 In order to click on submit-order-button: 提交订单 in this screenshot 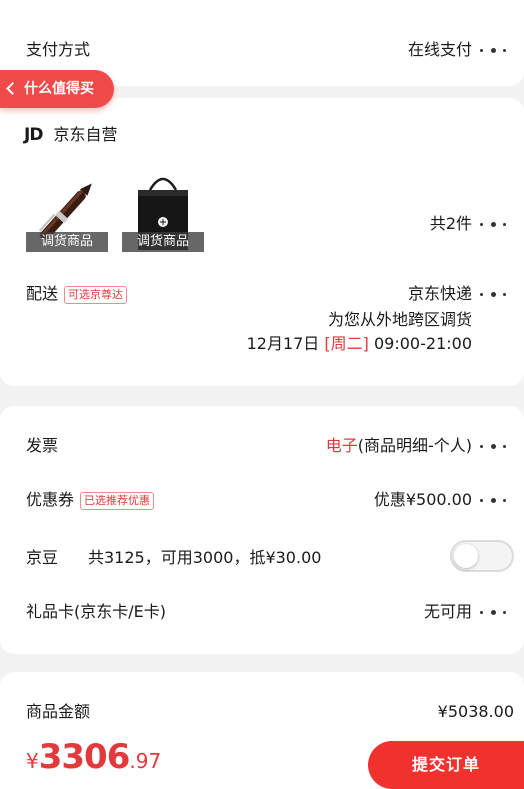, I will do `click(446, 765)`.